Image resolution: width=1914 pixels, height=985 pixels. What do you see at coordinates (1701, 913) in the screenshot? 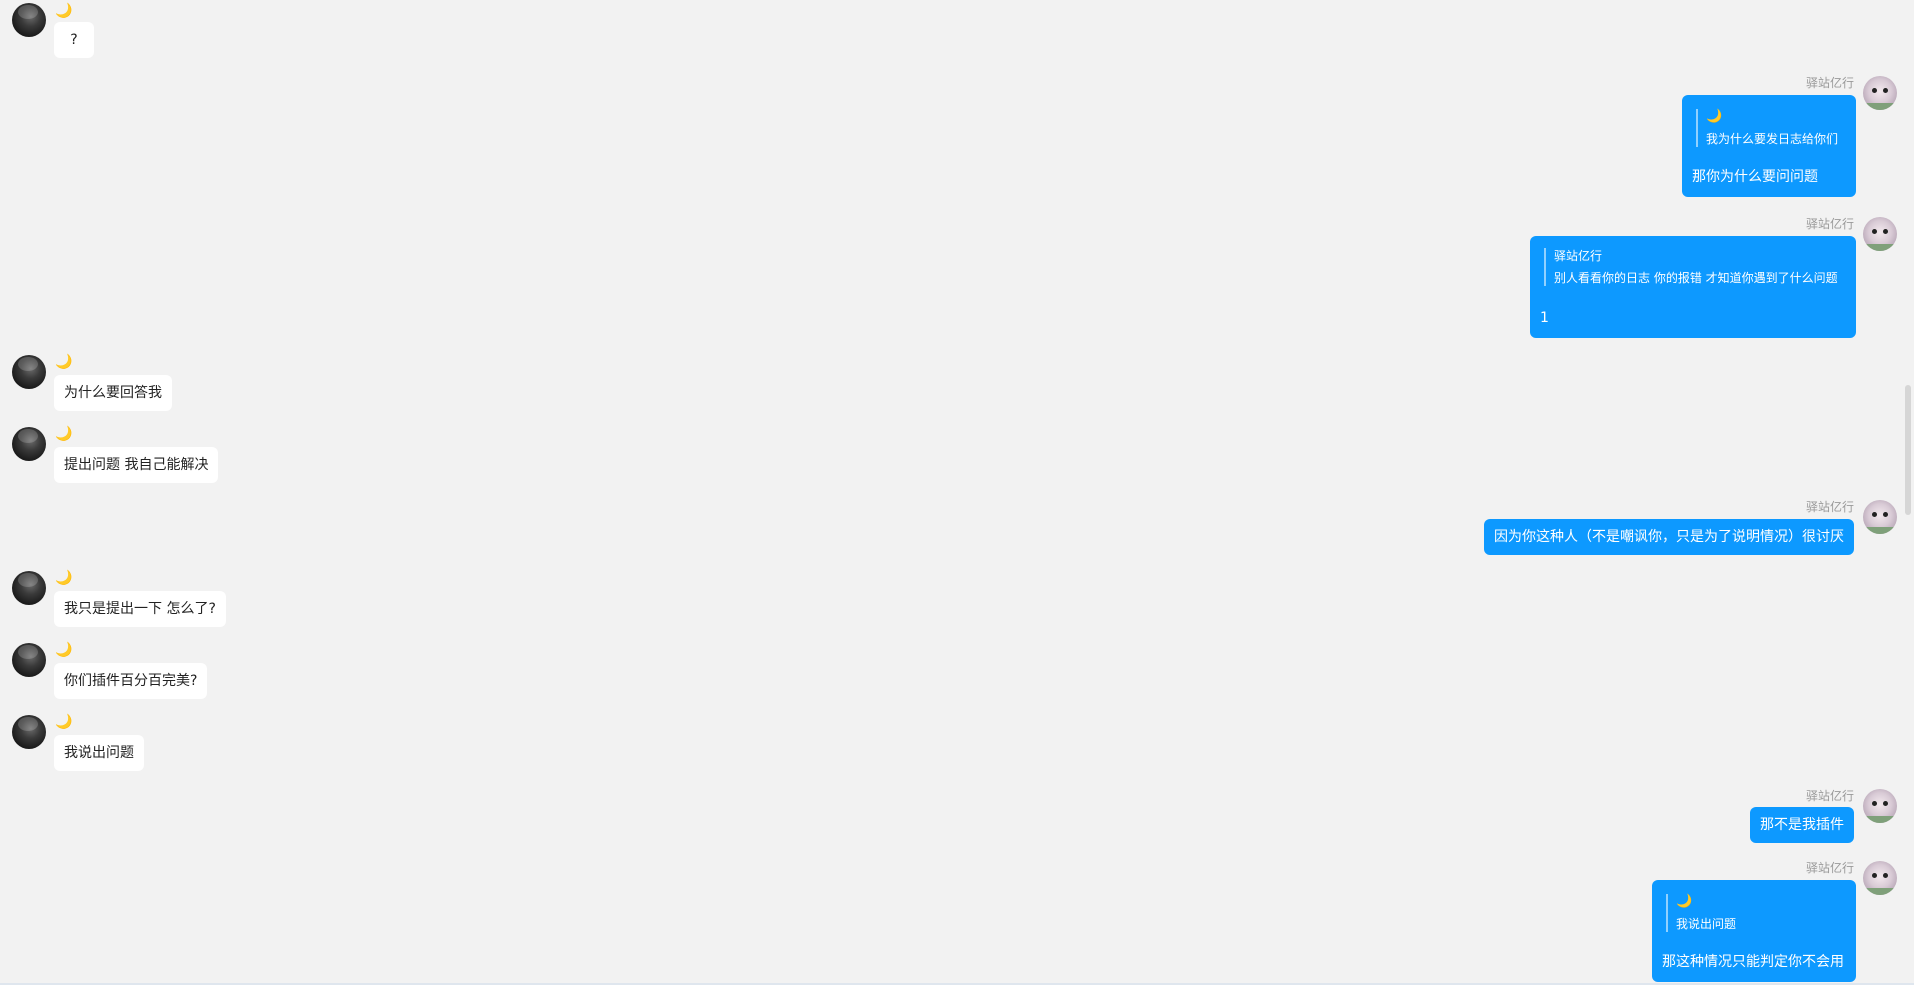
I see `quoted-message: 🌙 我说出问题` at bounding box center [1701, 913].